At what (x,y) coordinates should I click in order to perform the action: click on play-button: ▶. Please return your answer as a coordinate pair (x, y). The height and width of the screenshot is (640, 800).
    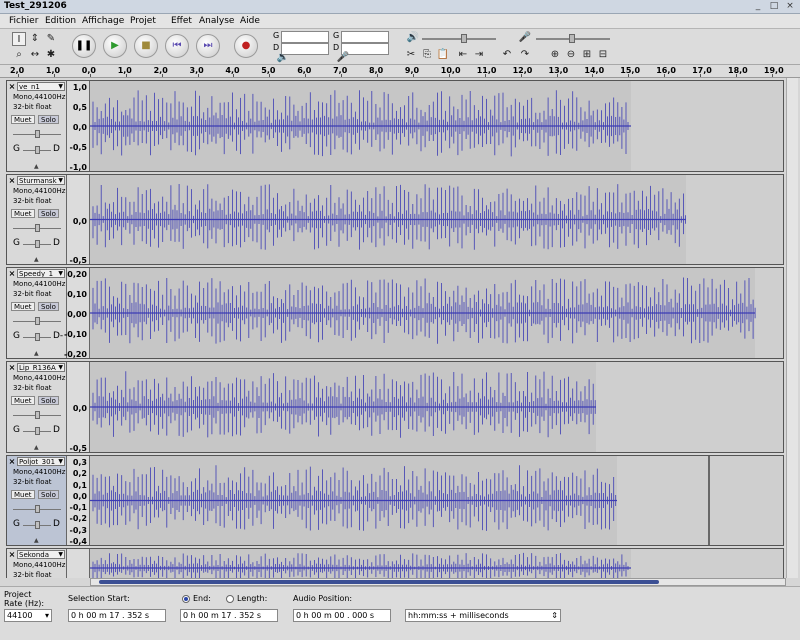
    Looking at the image, I should click on (115, 46).